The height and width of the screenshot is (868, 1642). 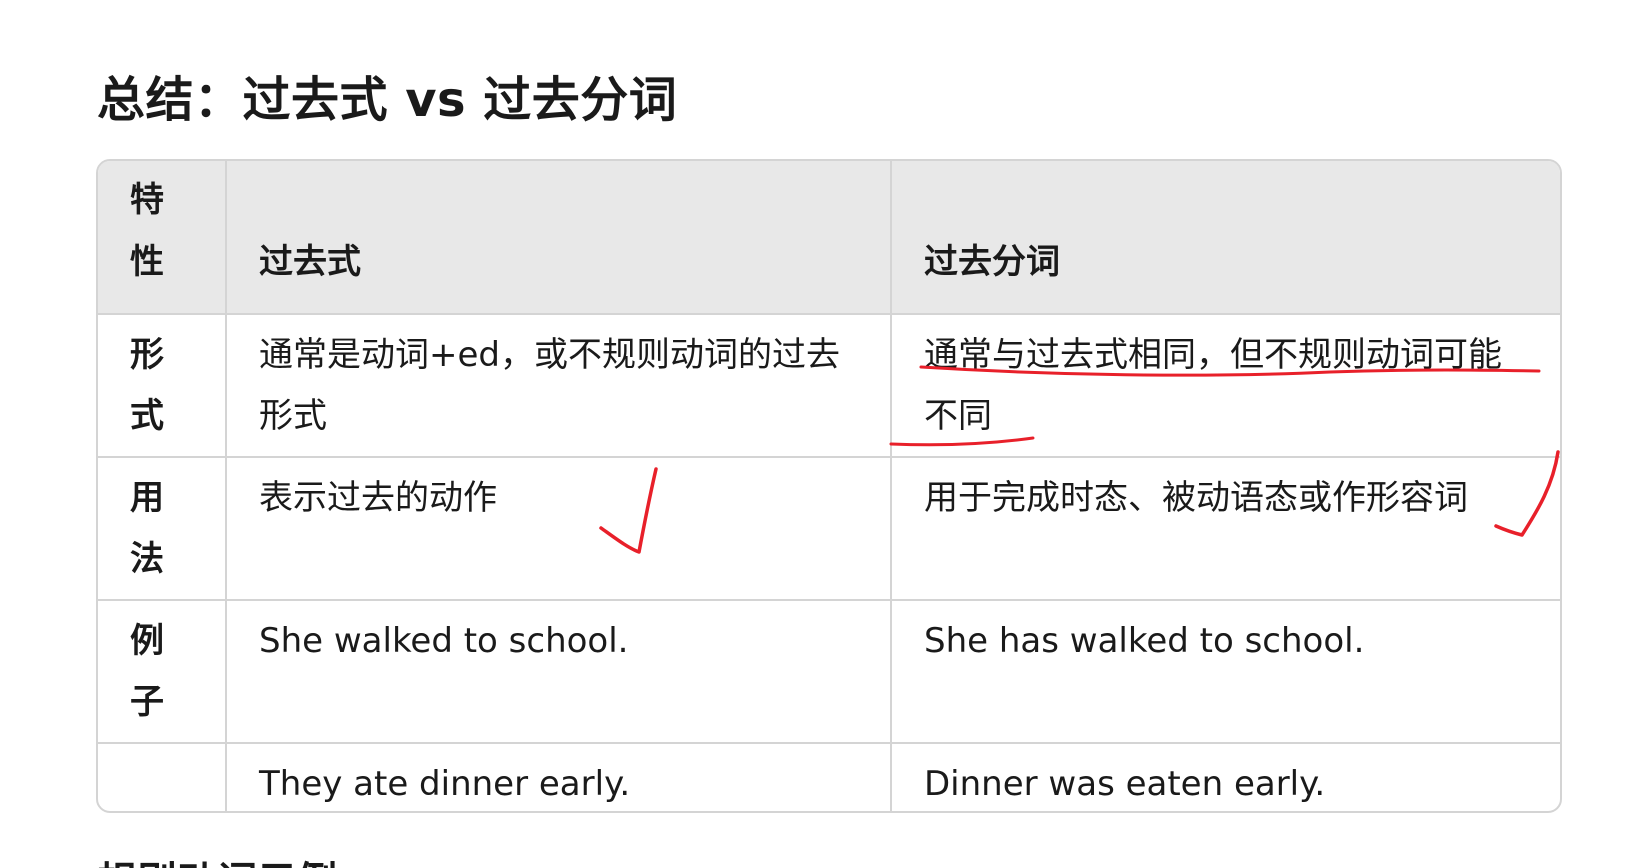 What do you see at coordinates (559, 238) in the screenshot?
I see `header-past-tense: 过去式` at bounding box center [559, 238].